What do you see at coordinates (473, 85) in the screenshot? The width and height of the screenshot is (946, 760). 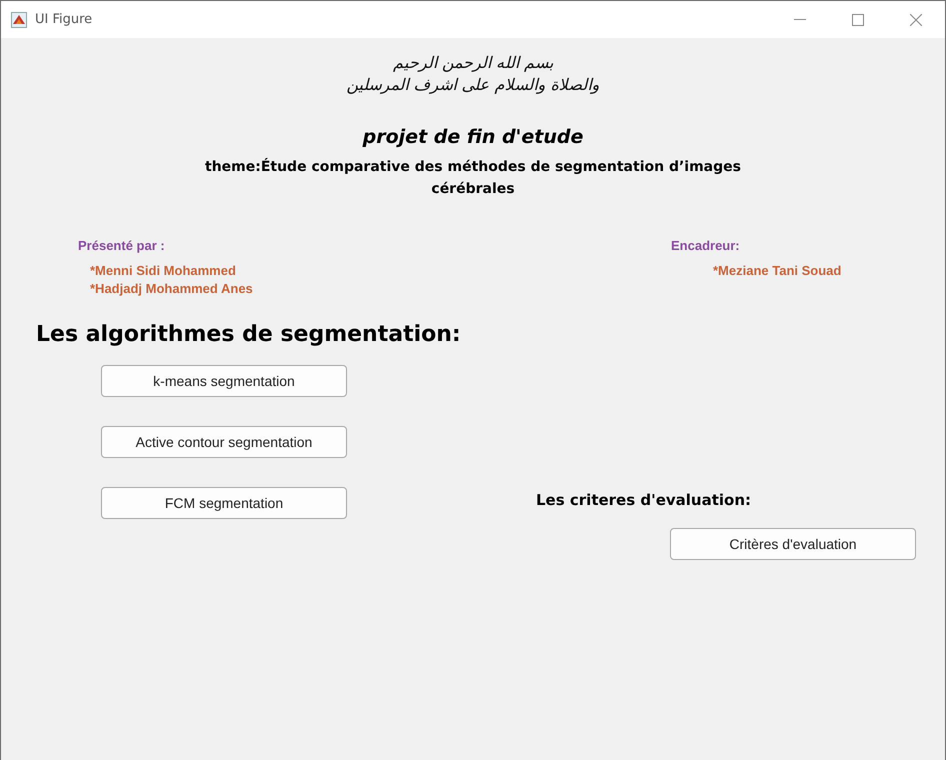 I see `arabic-calligraphy: والصلاة والسلام على اشرف المرسلين` at bounding box center [473, 85].